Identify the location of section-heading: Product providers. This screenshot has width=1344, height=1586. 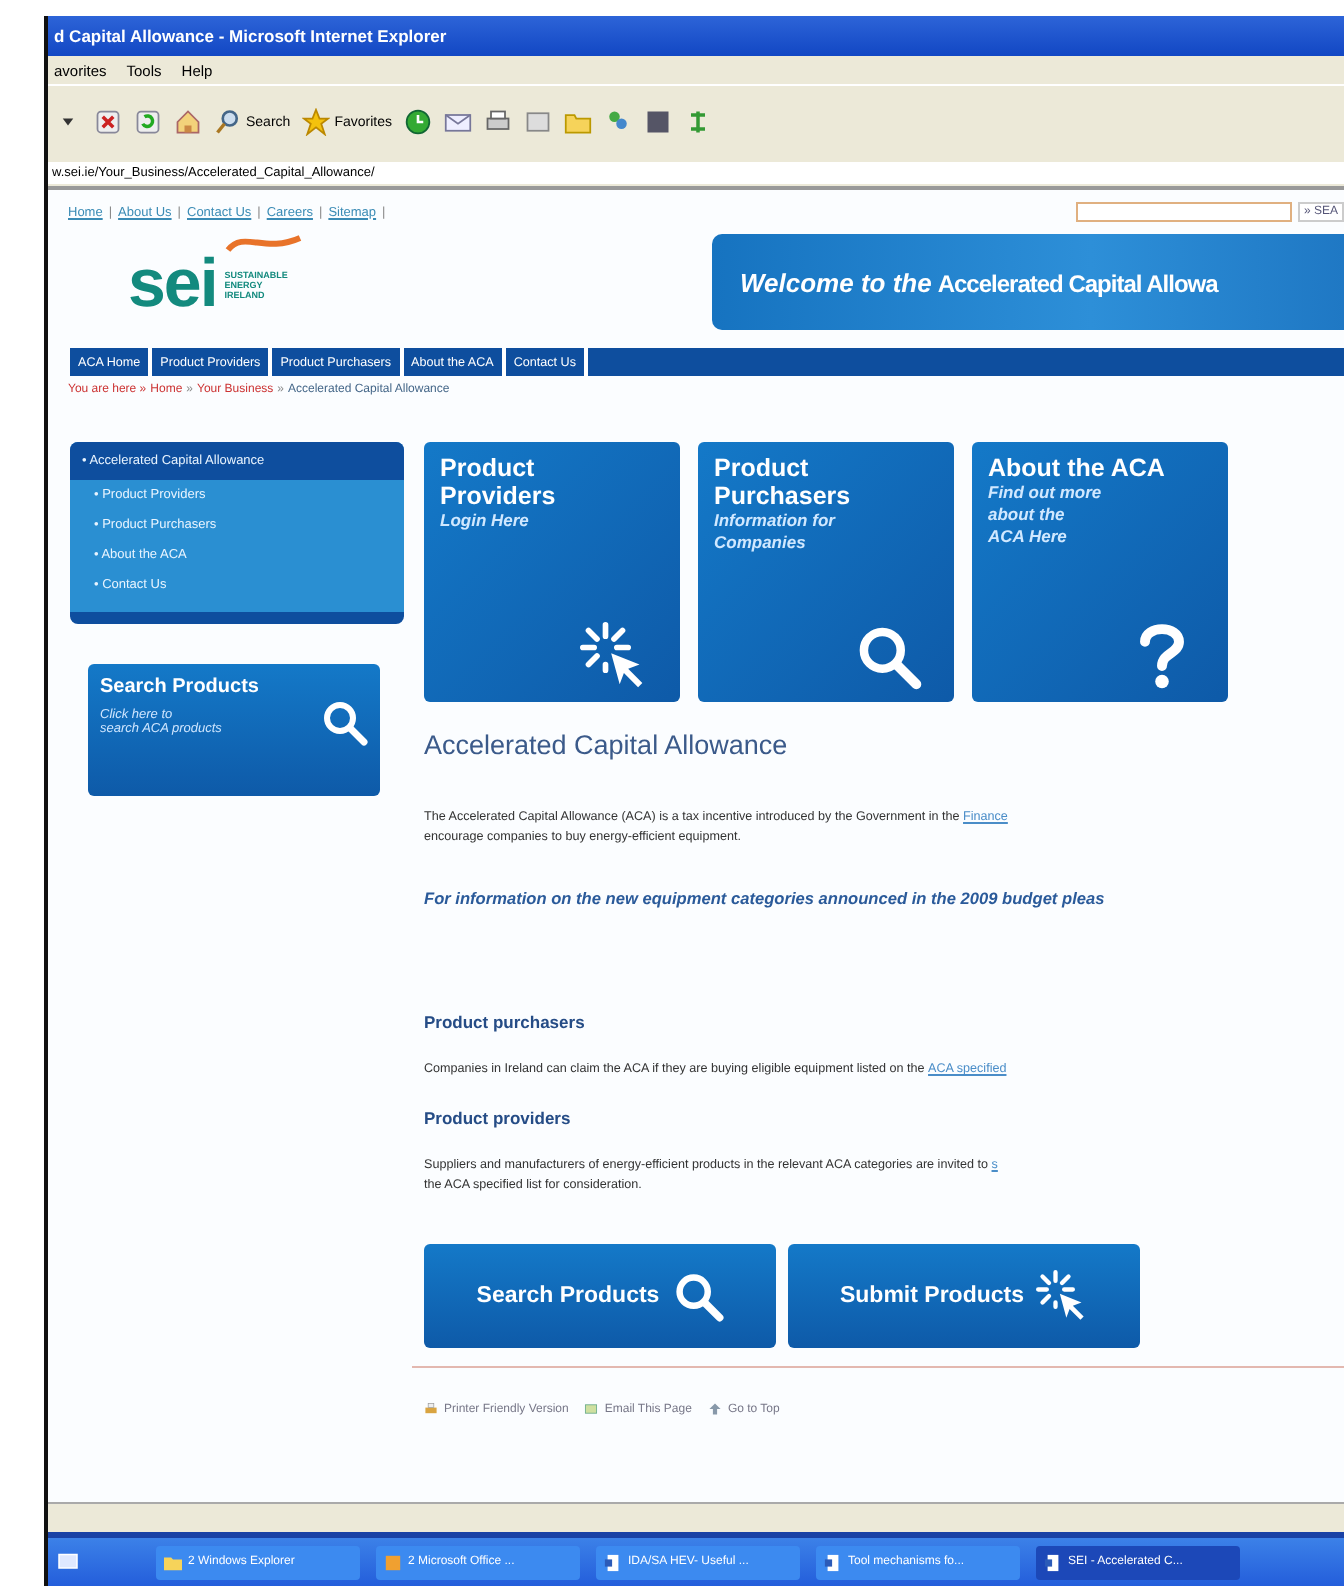
(498, 1118).